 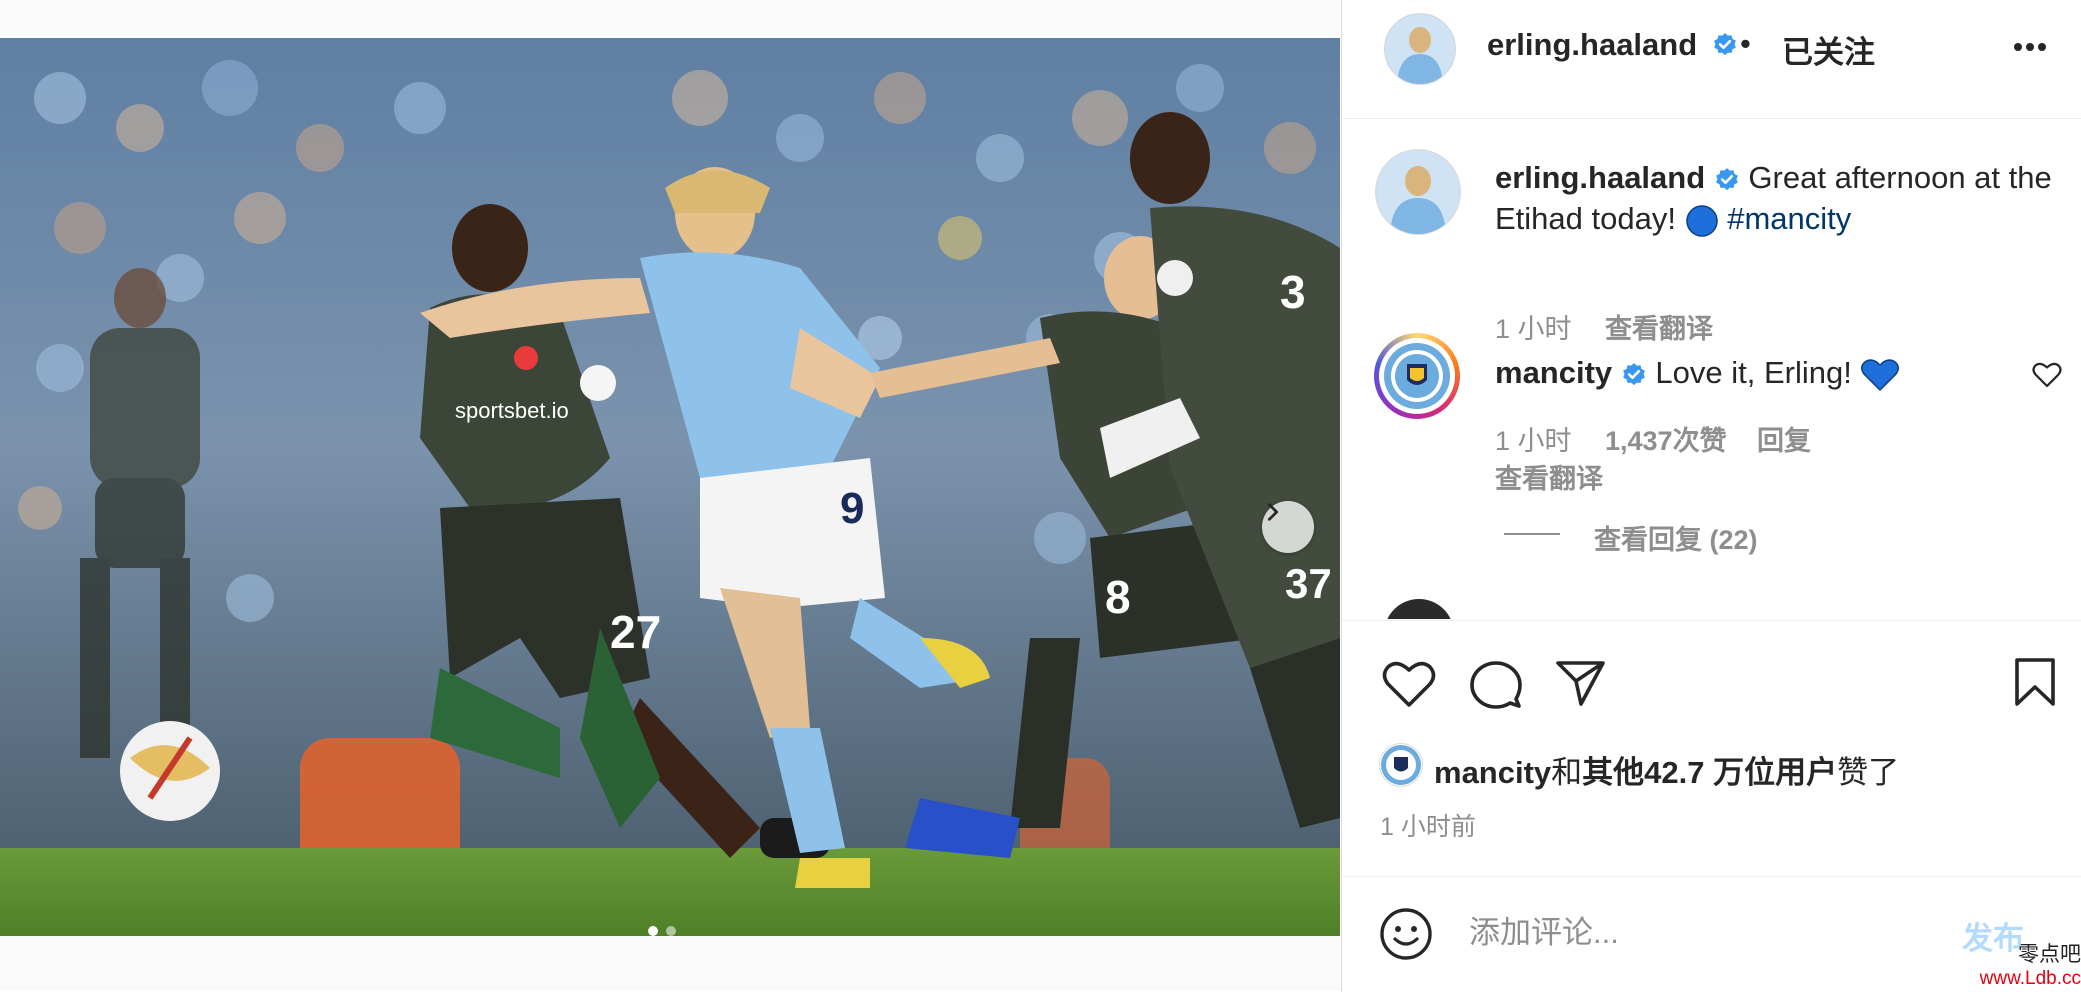 I want to click on chevron-right-icon, so click(x=1273, y=512).